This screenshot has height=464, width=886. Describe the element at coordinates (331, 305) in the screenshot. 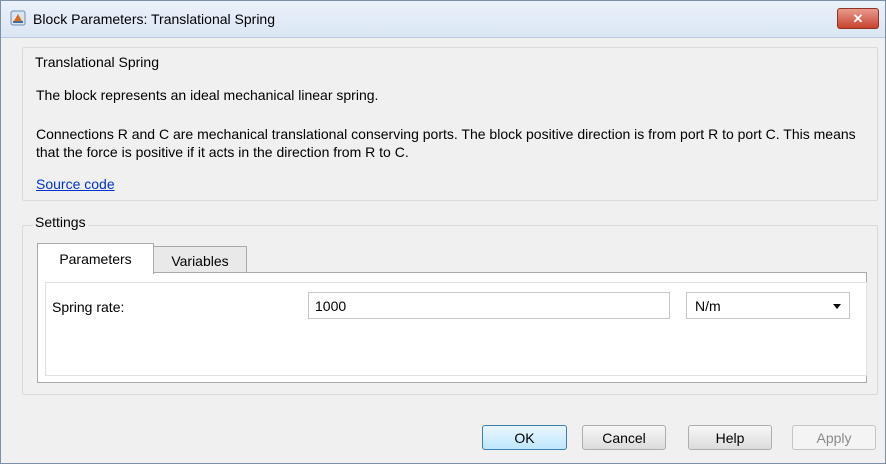

I see `spring-rate-value: 1000` at that location.